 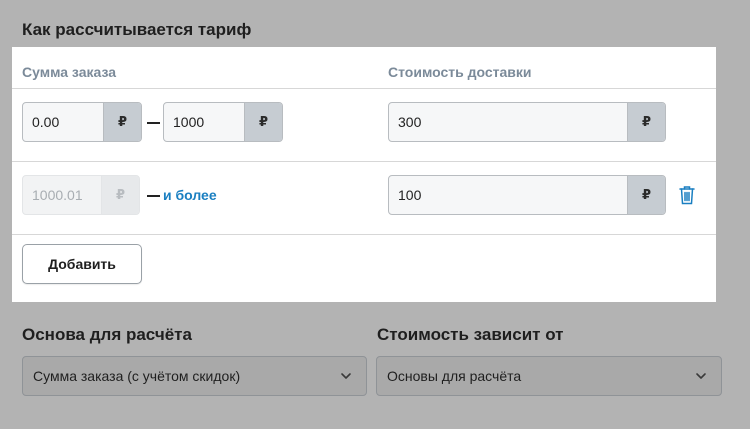 What do you see at coordinates (190, 195) in the screenshot?
I see `and-more-link: и более` at bounding box center [190, 195].